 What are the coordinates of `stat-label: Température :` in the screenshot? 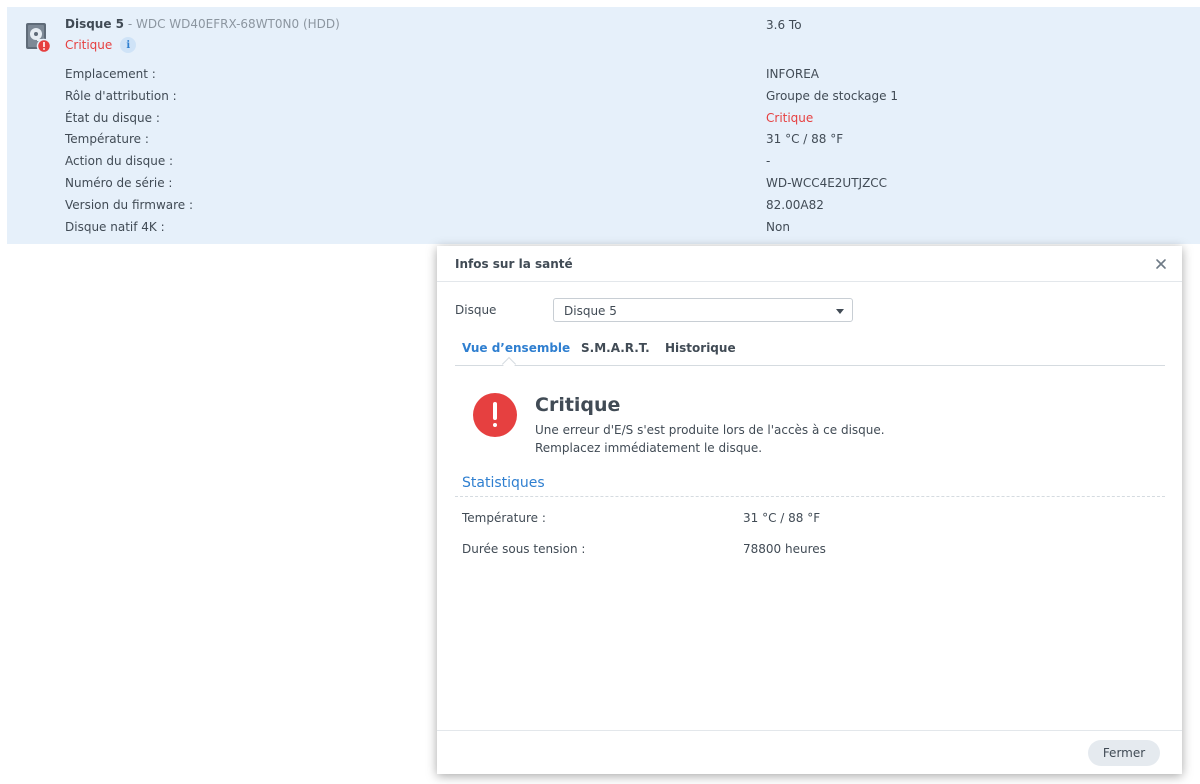 It's located at (504, 518).